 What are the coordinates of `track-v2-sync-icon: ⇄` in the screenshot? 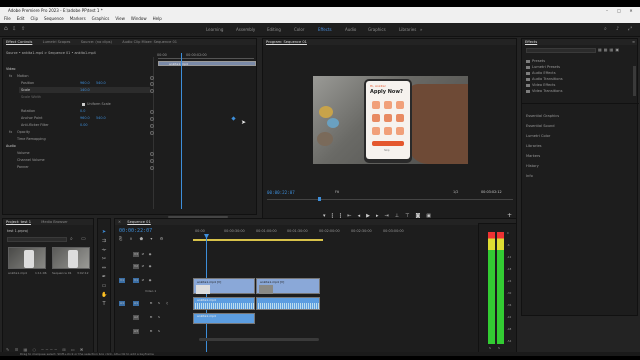 It's located at (143, 266).